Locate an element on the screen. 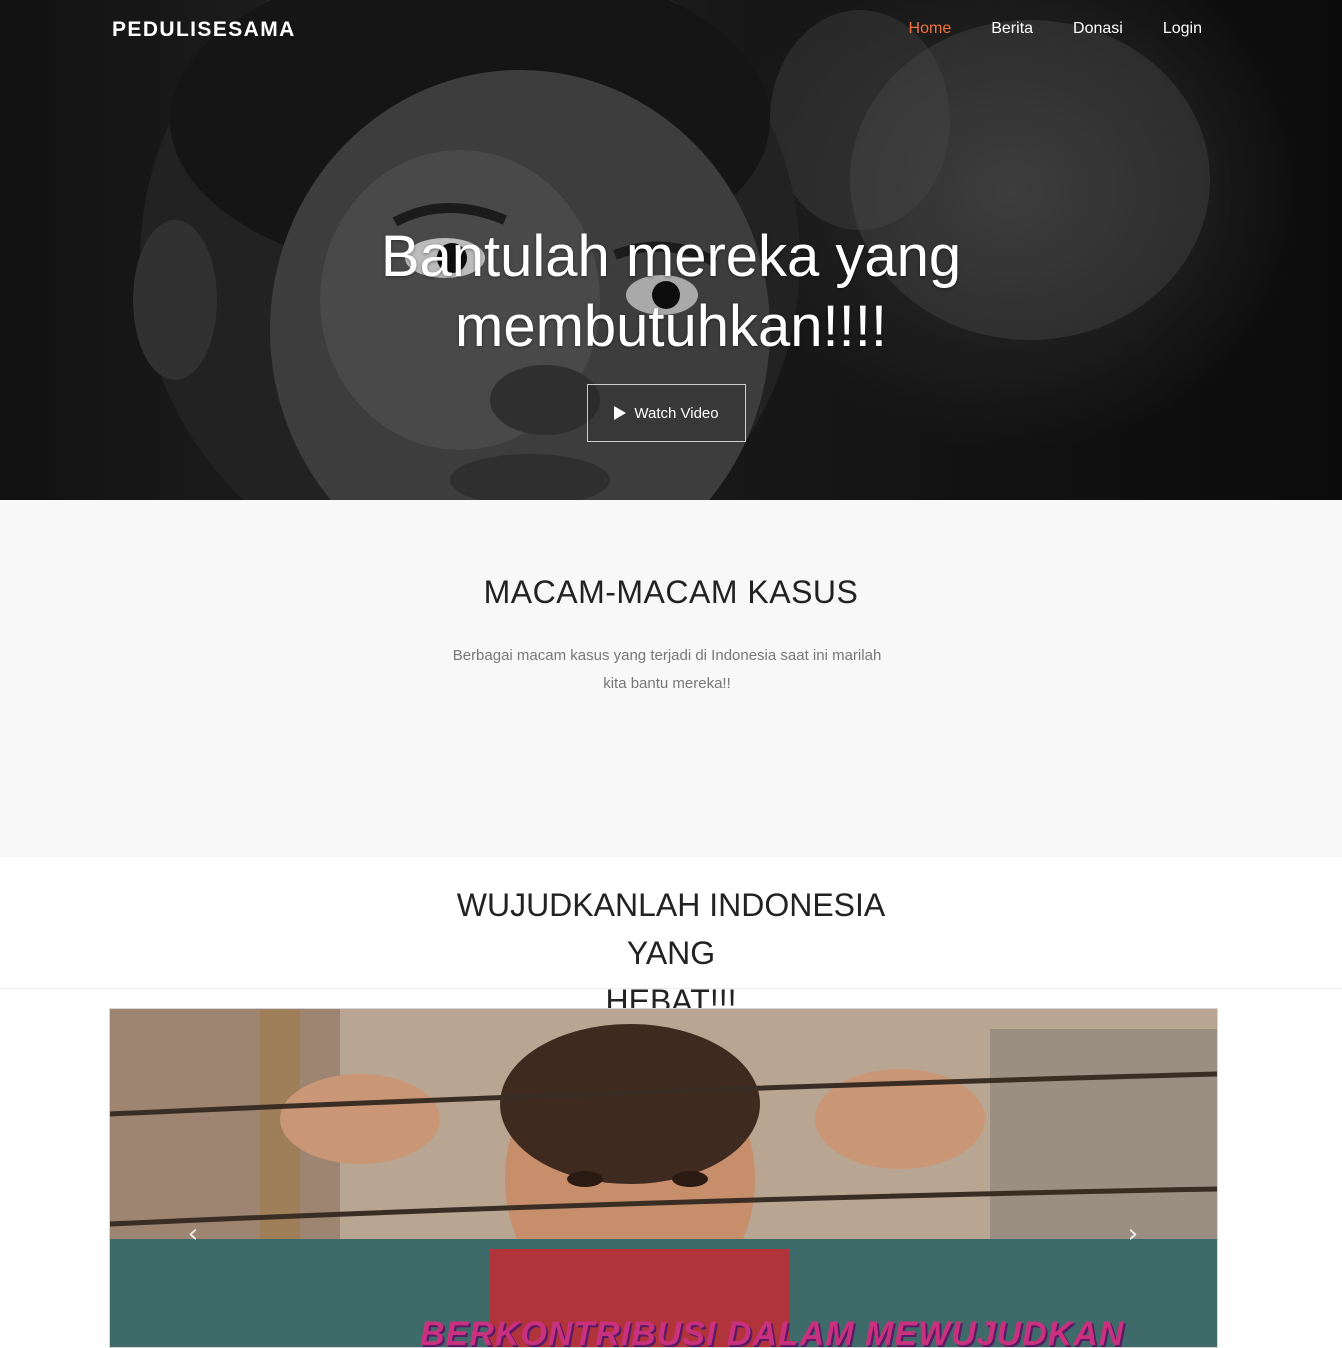 The width and height of the screenshot is (1342, 1348). hero-title: Bantulah mereka yang membutuhkan!!!! is located at coordinates (671, 292).